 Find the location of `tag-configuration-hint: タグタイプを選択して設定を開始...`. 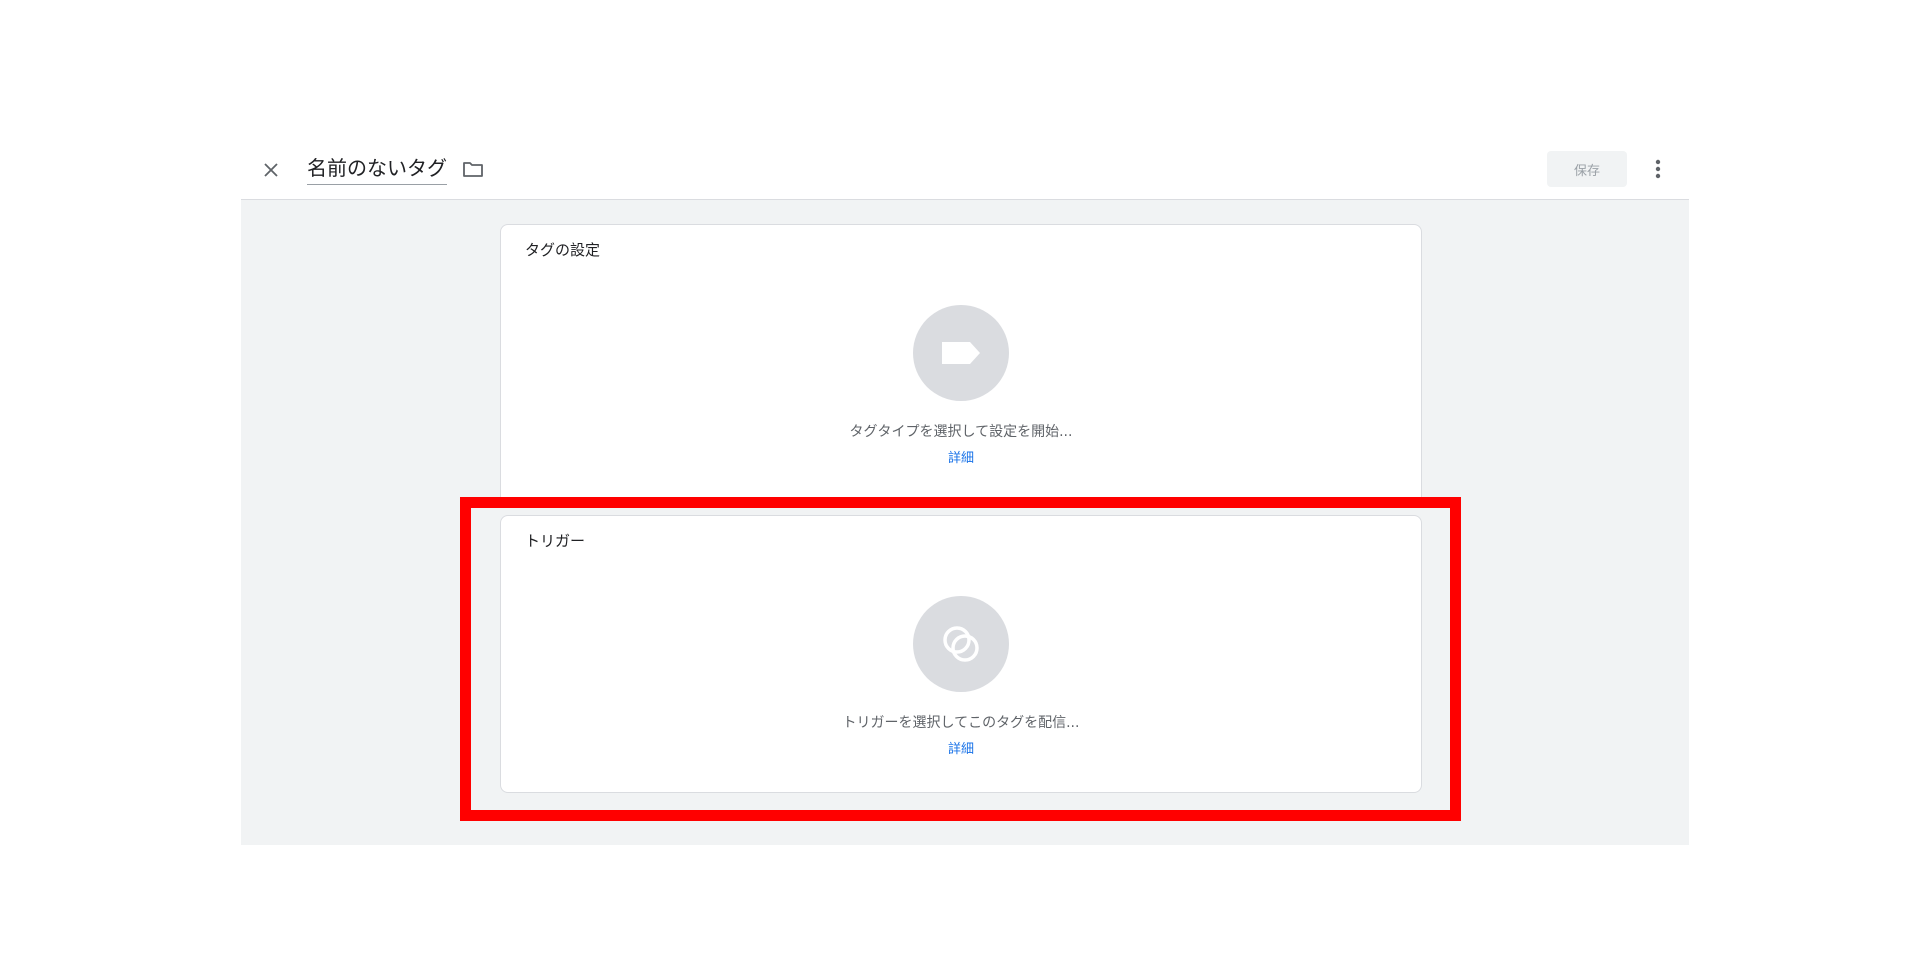

tag-configuration-hint: タグタイプを選択して設定を開始... is located at coordinates (961, 432).